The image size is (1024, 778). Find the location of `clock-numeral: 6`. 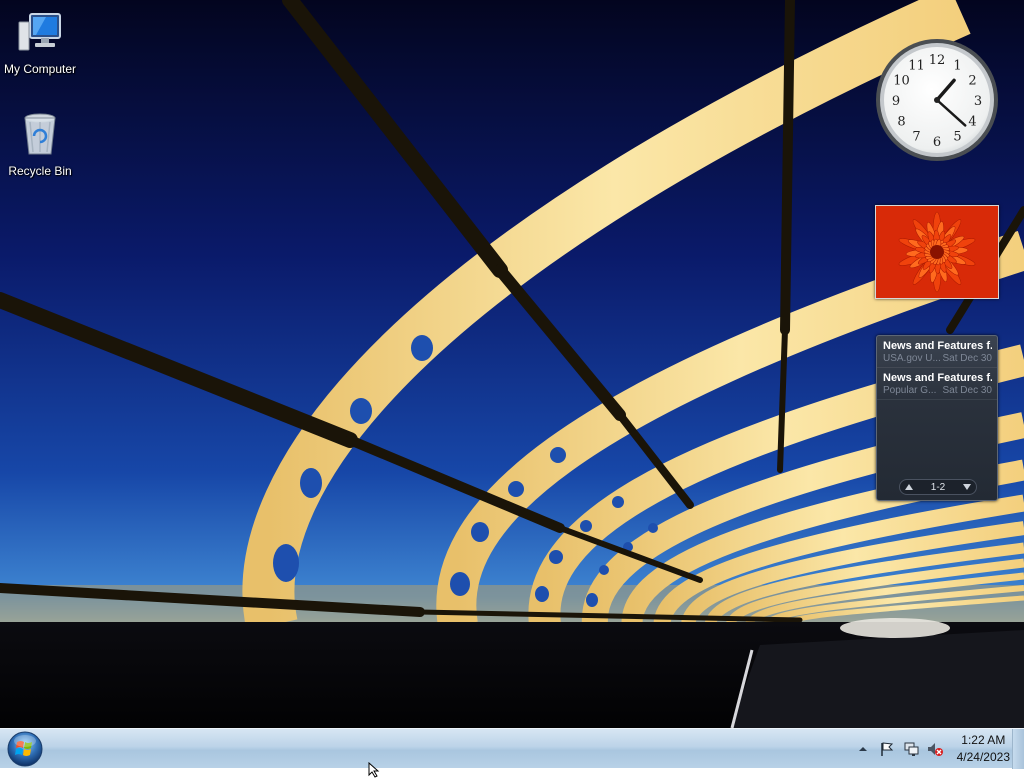

clock-numeral: 6 is located at coordinates (937, 142).